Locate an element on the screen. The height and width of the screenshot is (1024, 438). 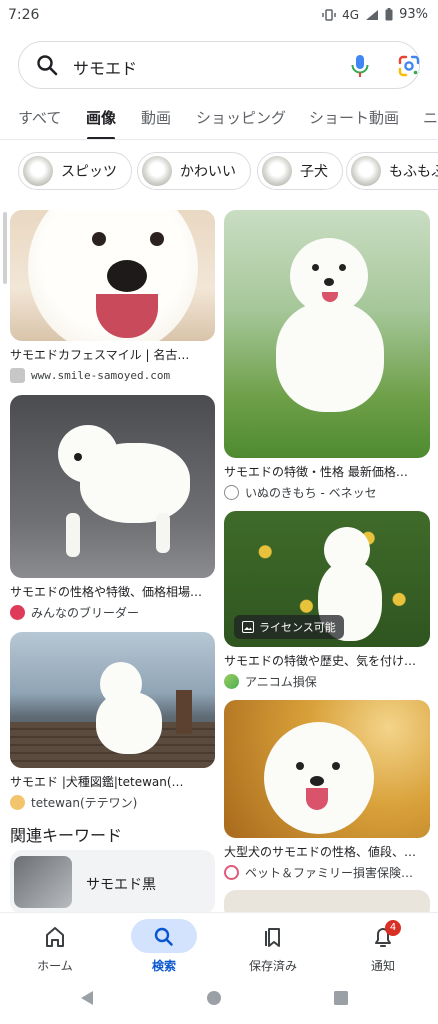
active-tab-indicator is located at coordinates (101, 138).